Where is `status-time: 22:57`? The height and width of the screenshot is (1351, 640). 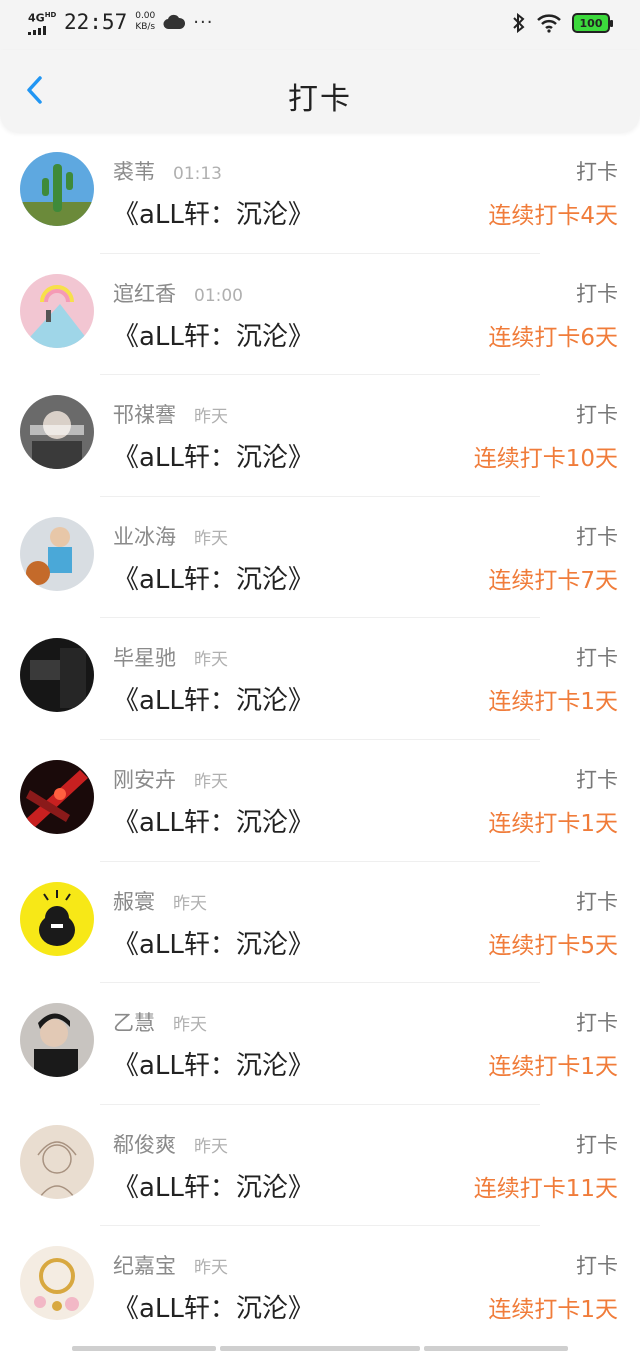
status-time: 22:57 is located at coordinates (96, 22).